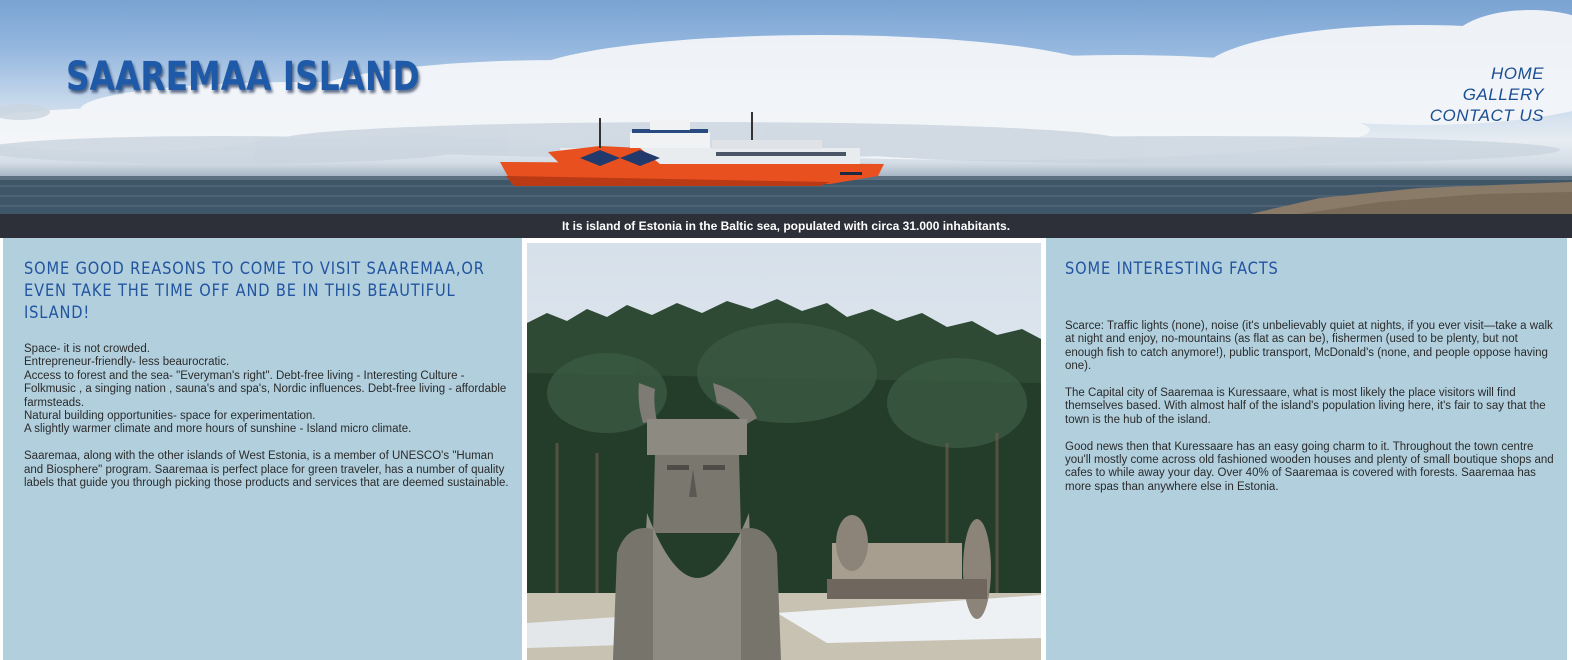 This screenshot has height=660, width=1572. I want to click on site-title: SAAREMAA ISLAND, so click(243, 77).